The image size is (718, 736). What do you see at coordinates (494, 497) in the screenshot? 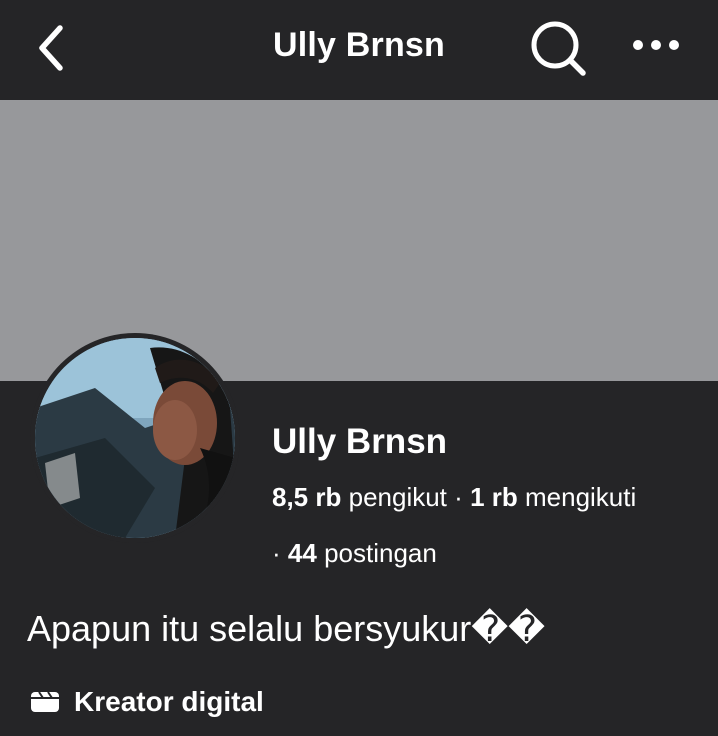
I see `following-count: 1 rb` at bounding box center [494, 497].